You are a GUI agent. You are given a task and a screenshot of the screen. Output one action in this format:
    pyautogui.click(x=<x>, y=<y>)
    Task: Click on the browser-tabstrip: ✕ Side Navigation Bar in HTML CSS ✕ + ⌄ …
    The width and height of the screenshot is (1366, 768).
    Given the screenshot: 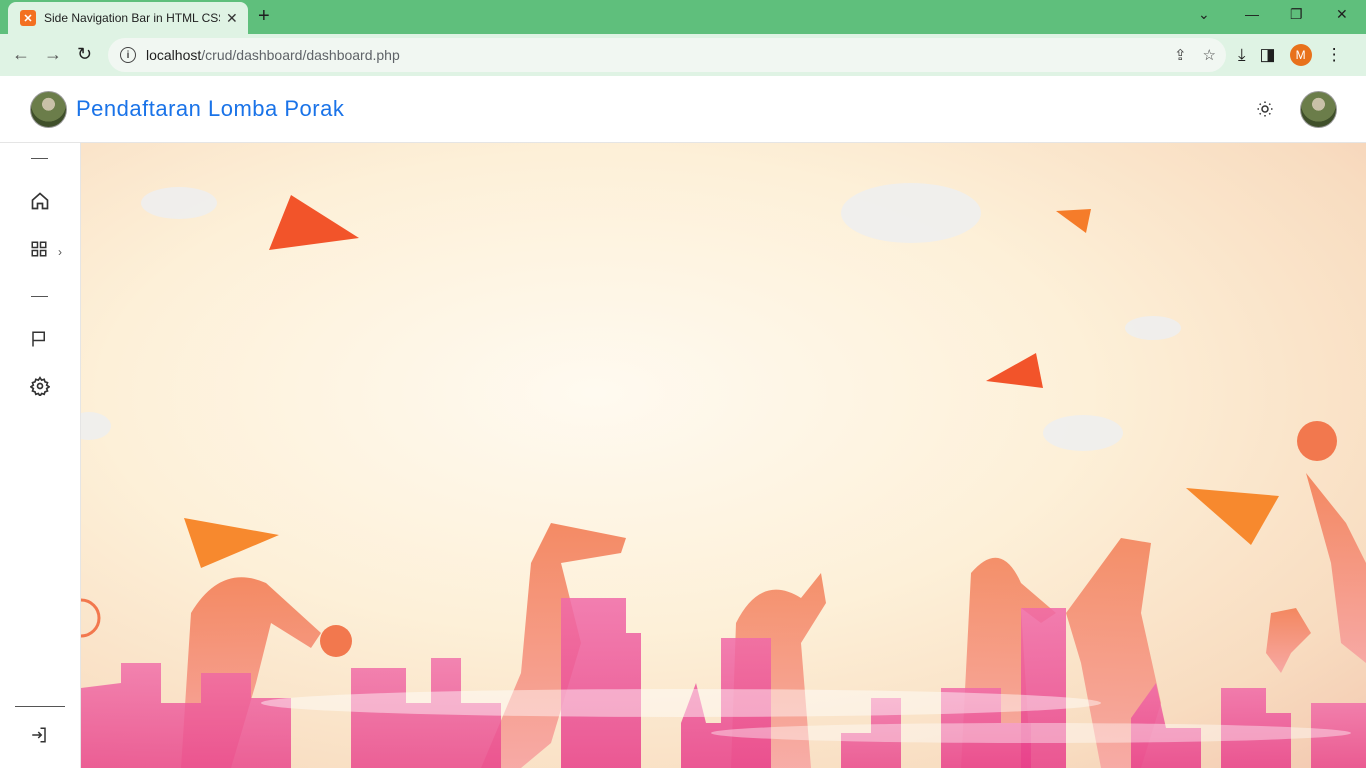 What is the action you would take?
    pyautogui.click(x=683, y=17)
    